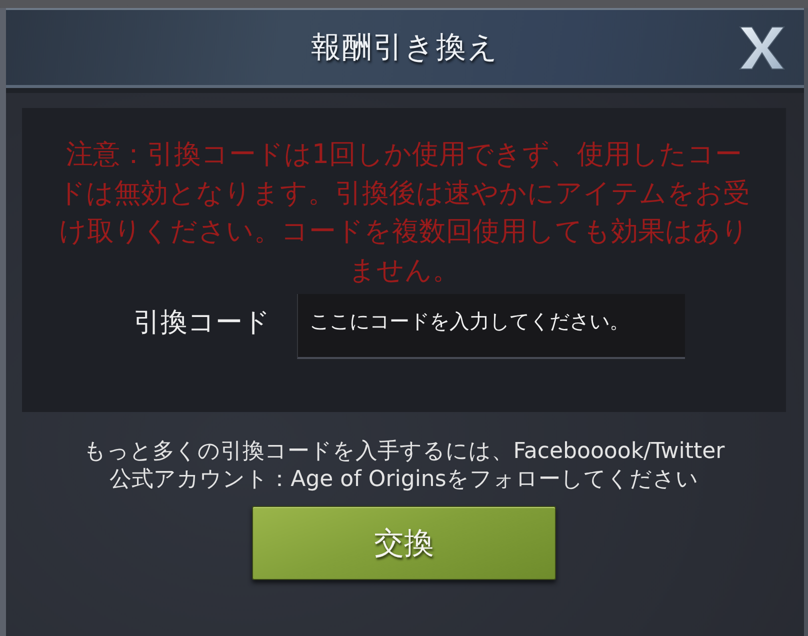 This screenshot has width=808, height=636. I want to click on close-button, so click(762, 48).